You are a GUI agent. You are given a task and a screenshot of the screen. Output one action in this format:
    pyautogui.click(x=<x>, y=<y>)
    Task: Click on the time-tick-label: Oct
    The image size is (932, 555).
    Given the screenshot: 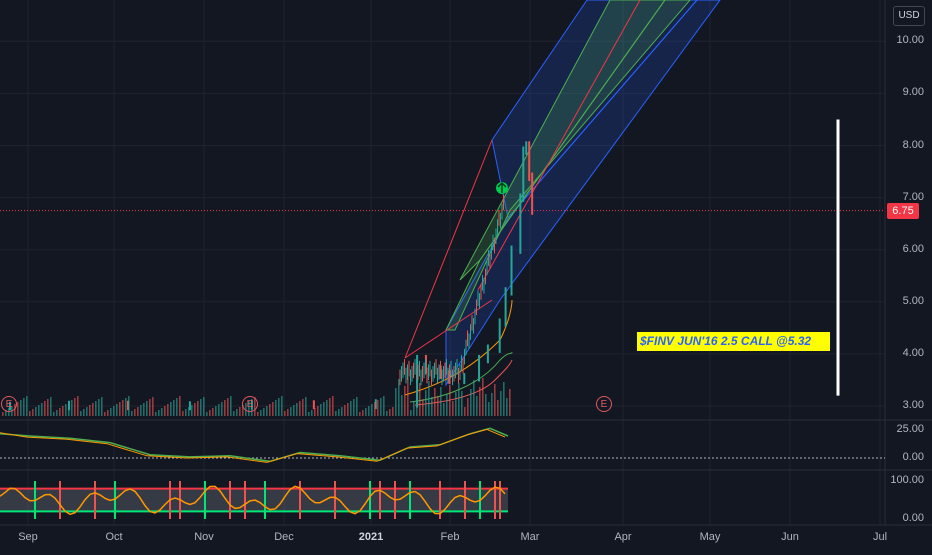 What is the action you would take?
    pyautogui.click(x=114, y=537)
    